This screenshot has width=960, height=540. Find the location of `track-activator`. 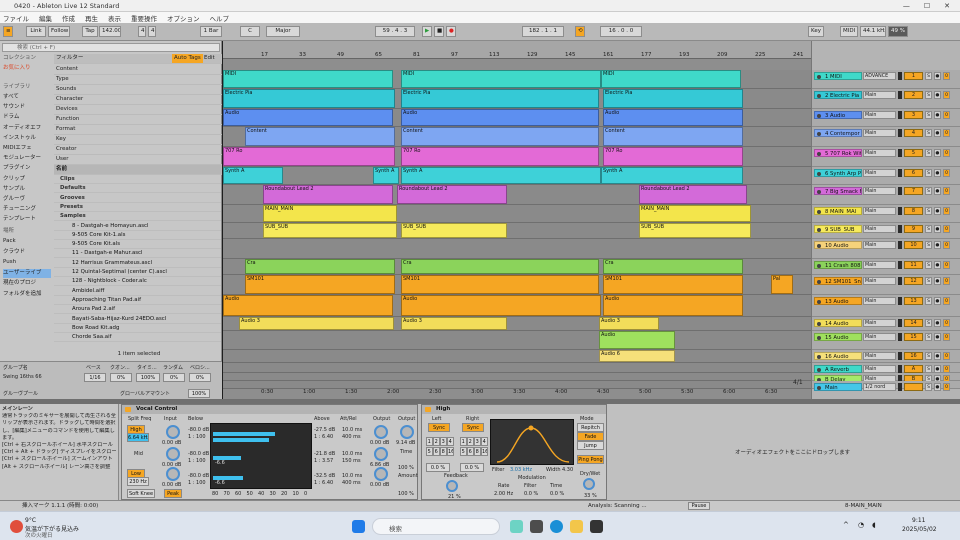

track-activator is located at coordinates (913, 387).